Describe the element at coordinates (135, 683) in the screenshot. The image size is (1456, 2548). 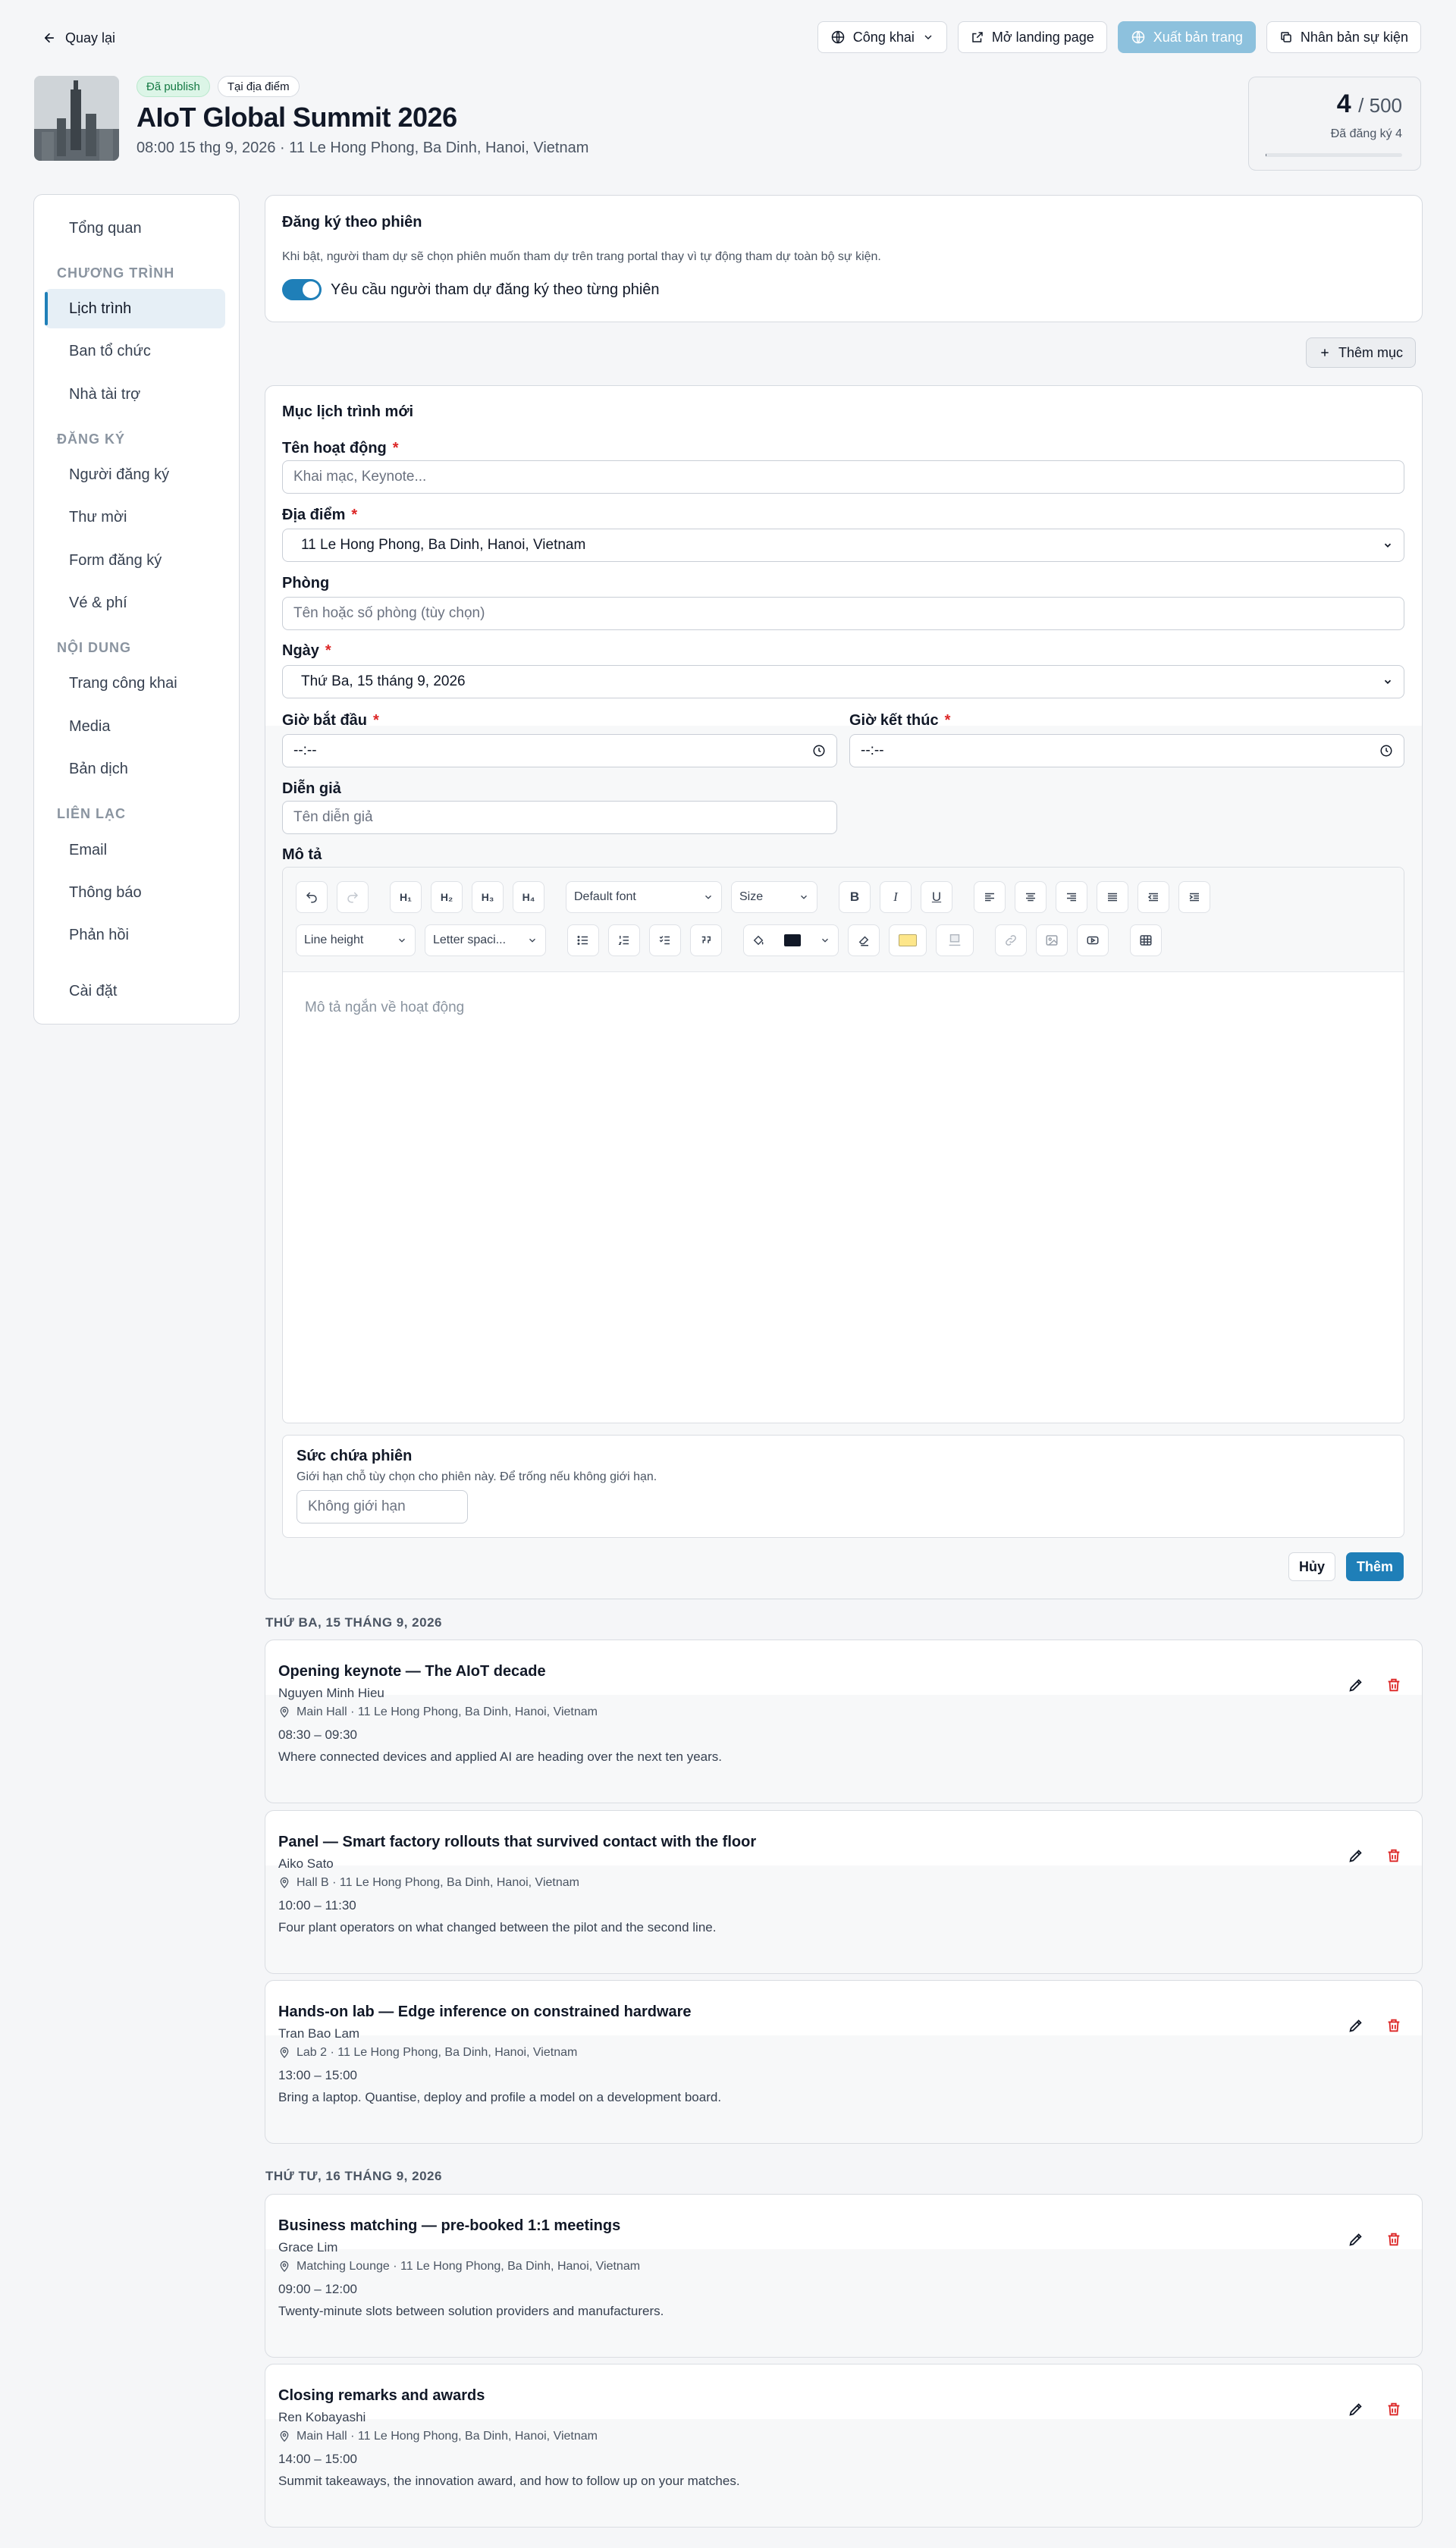
I see `sidebar-item-public-page: Trang công khai` at that location.